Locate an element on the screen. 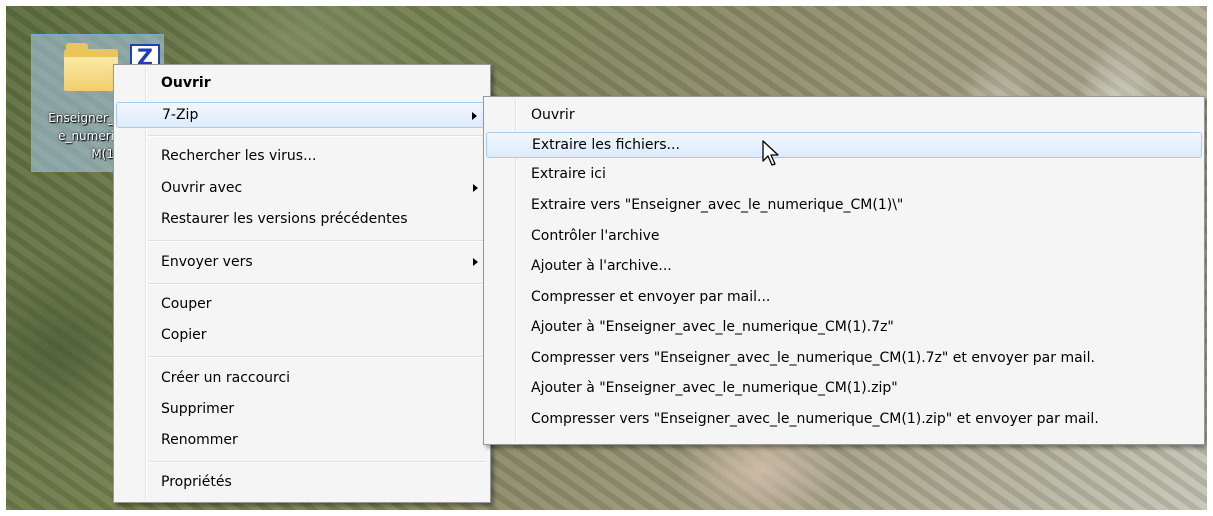  menu-item-label: Ouvrir avec is located at coordinates (202, 188).